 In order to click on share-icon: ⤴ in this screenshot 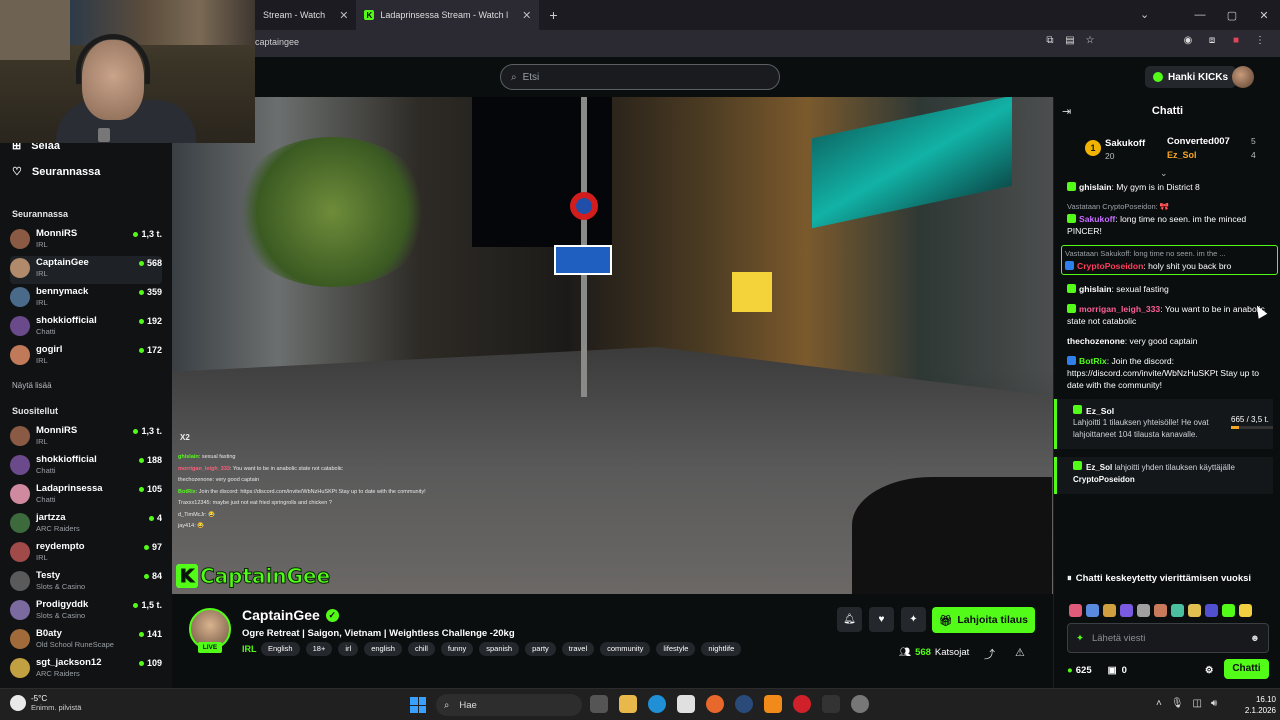, I will do `click(989, 654)`.